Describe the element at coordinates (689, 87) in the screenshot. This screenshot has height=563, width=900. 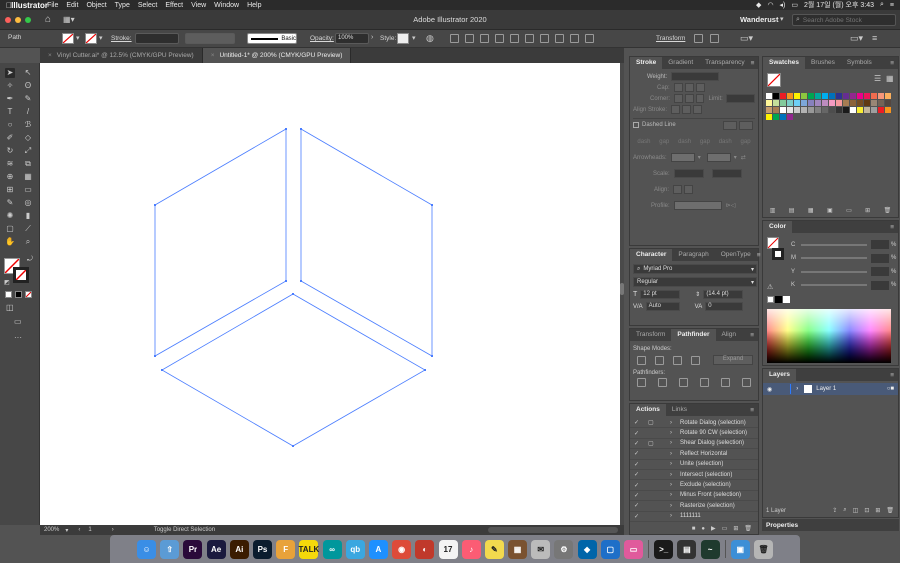
I see `round-cap-button` at that location.